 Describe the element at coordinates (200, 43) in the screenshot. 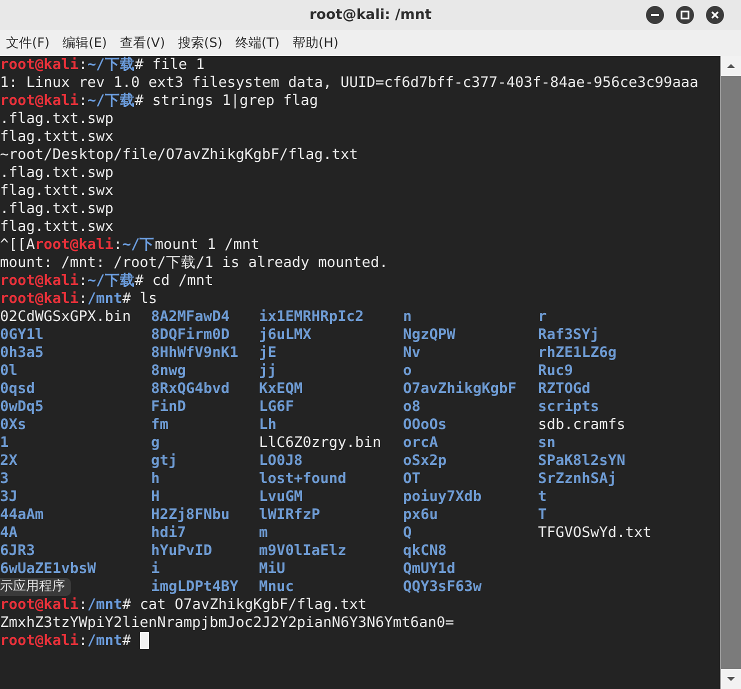

I see `menu-item: 搜索(S)` at that location.